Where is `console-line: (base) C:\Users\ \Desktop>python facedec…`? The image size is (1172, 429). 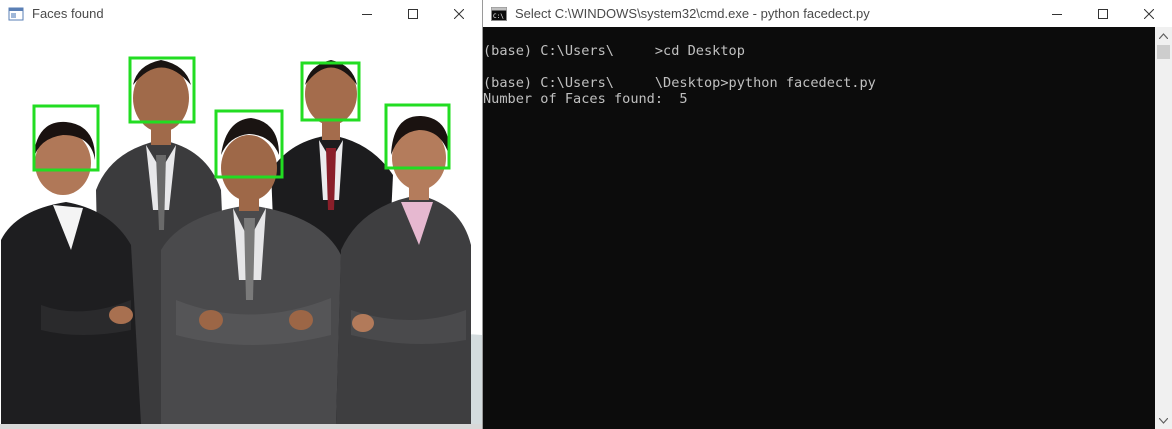
console-line: (base) C:\Users\ \Desktop>python facedec… is located at coordinates (679, 83).